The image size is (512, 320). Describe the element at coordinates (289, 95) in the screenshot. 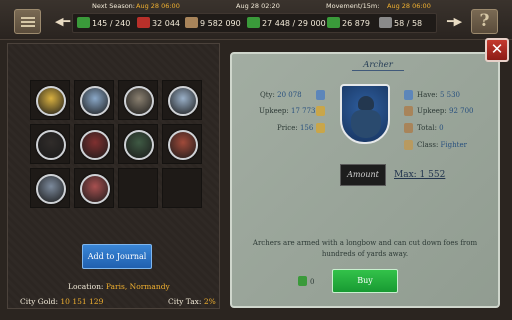

I see `qty-value: 20 078` at that location.